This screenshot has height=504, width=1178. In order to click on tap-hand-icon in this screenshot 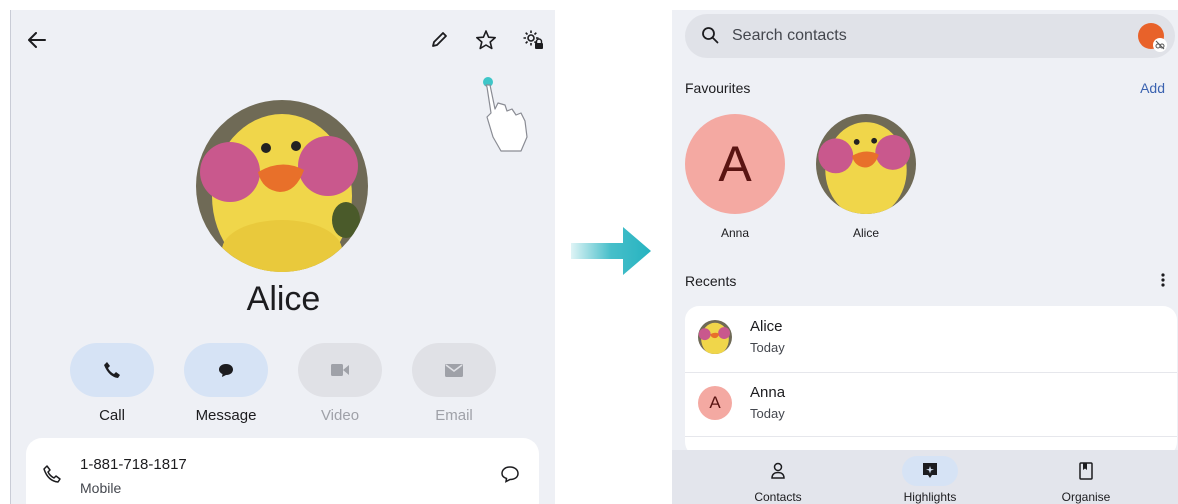, I will do `click(518, 115)`.